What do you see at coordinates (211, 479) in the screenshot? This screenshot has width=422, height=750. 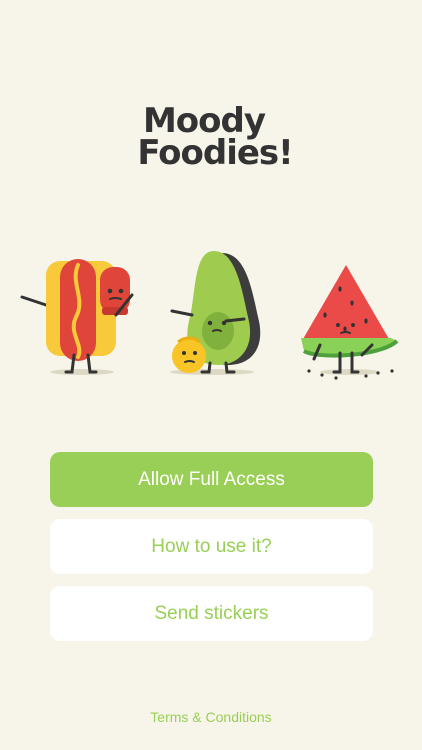 I see `allow-full-access-button: Allow Full Access` at bounding box center [211, 479].